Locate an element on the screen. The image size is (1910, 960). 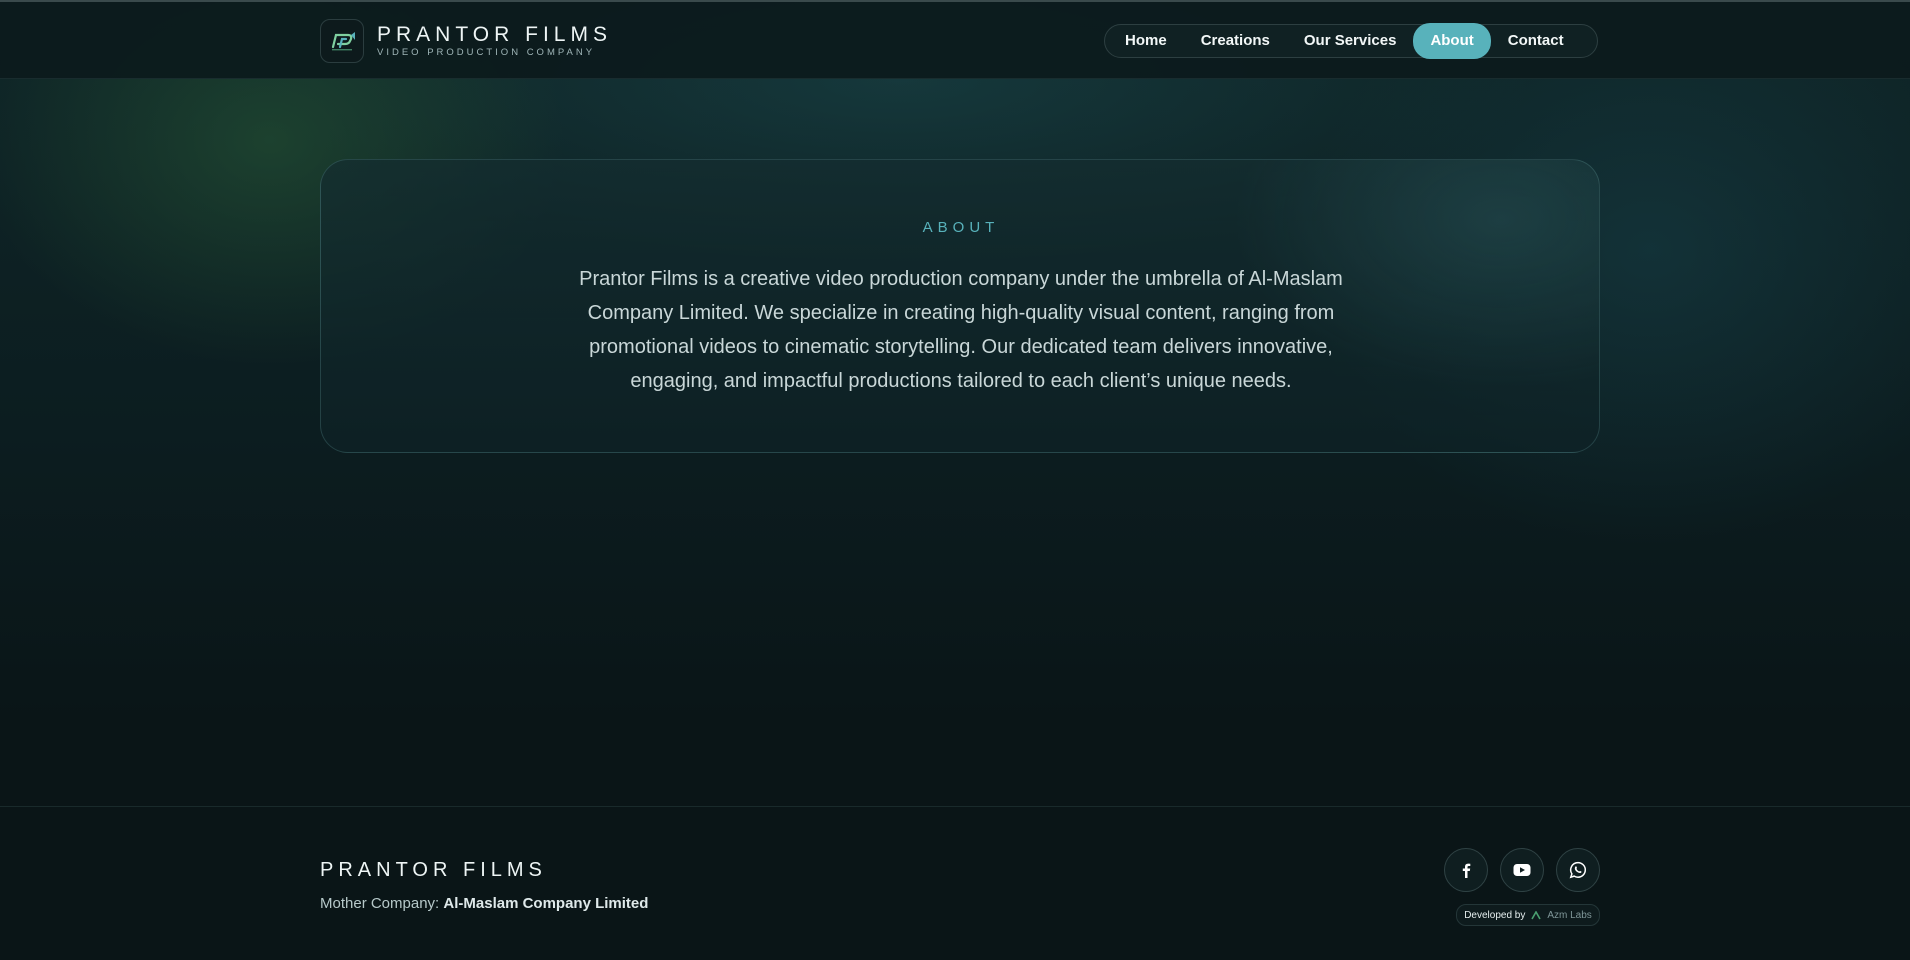
nav-home: Home is located at coordinates (1146, 41).